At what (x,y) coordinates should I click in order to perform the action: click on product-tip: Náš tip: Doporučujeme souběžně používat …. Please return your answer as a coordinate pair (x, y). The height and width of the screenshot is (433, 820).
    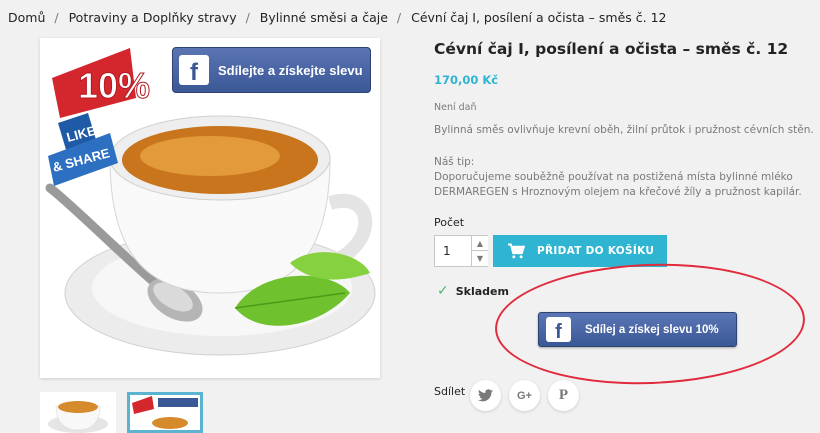
    Looking at the image, I should click on (618, 177).